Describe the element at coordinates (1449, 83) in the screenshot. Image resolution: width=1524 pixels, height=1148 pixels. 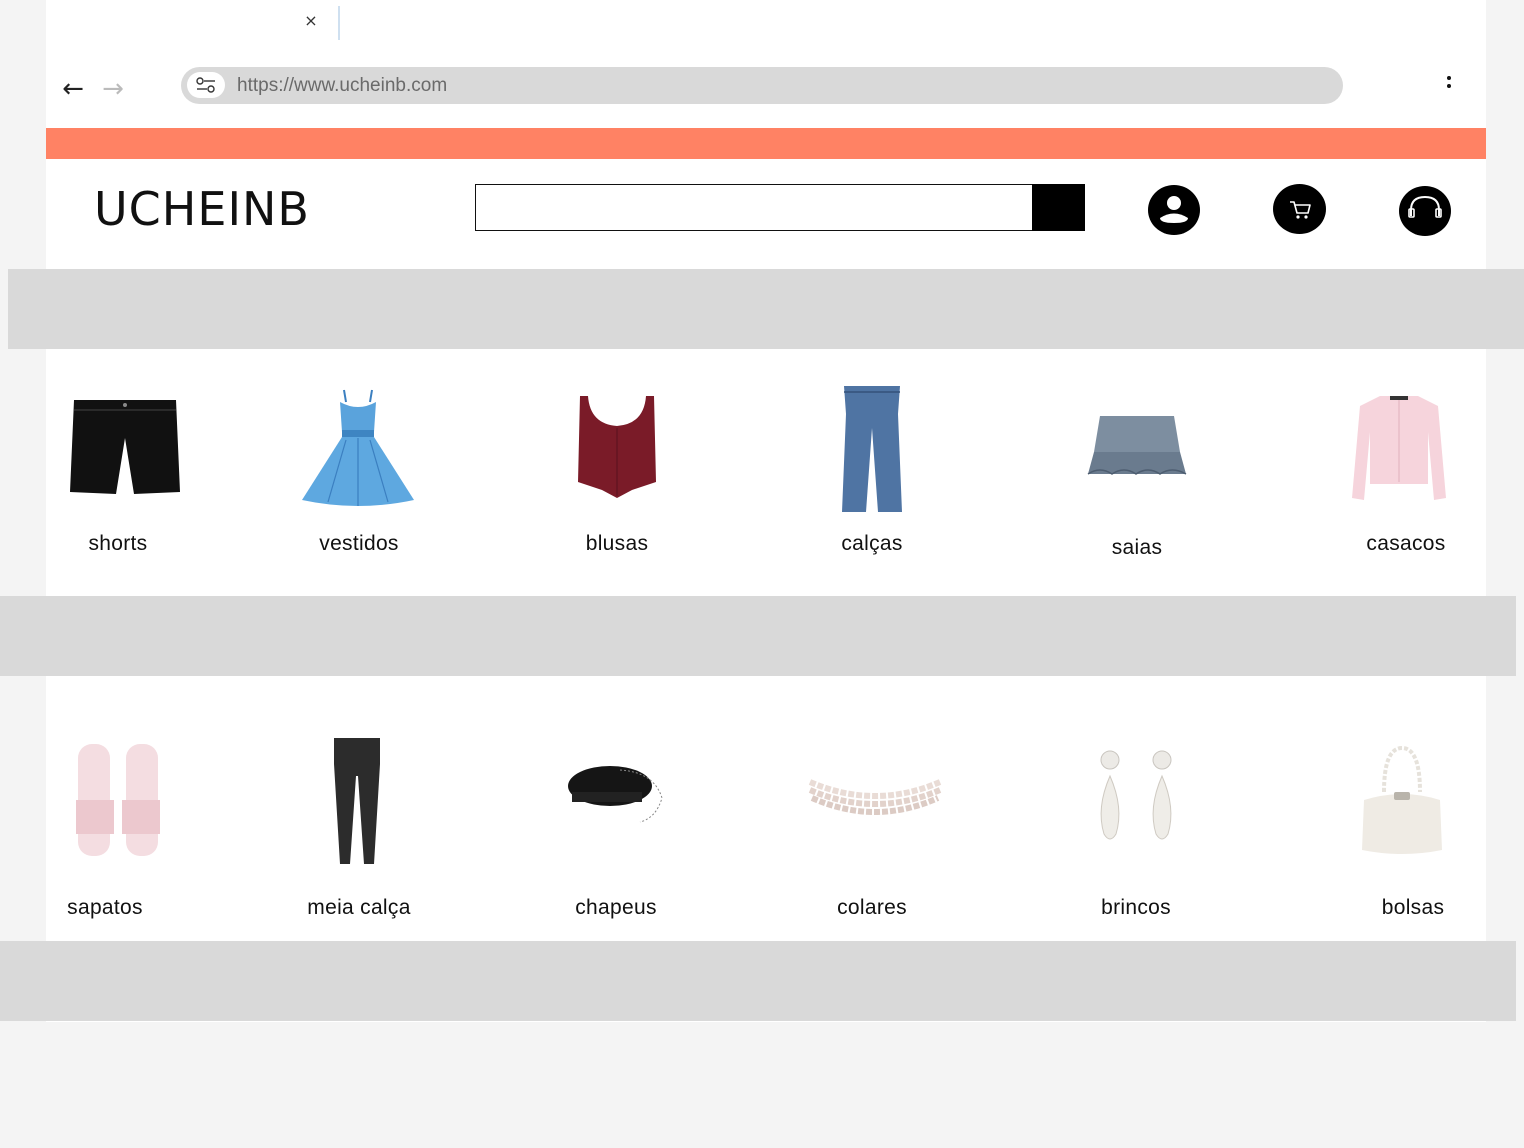
I see `browser-menu-icon` at that location.